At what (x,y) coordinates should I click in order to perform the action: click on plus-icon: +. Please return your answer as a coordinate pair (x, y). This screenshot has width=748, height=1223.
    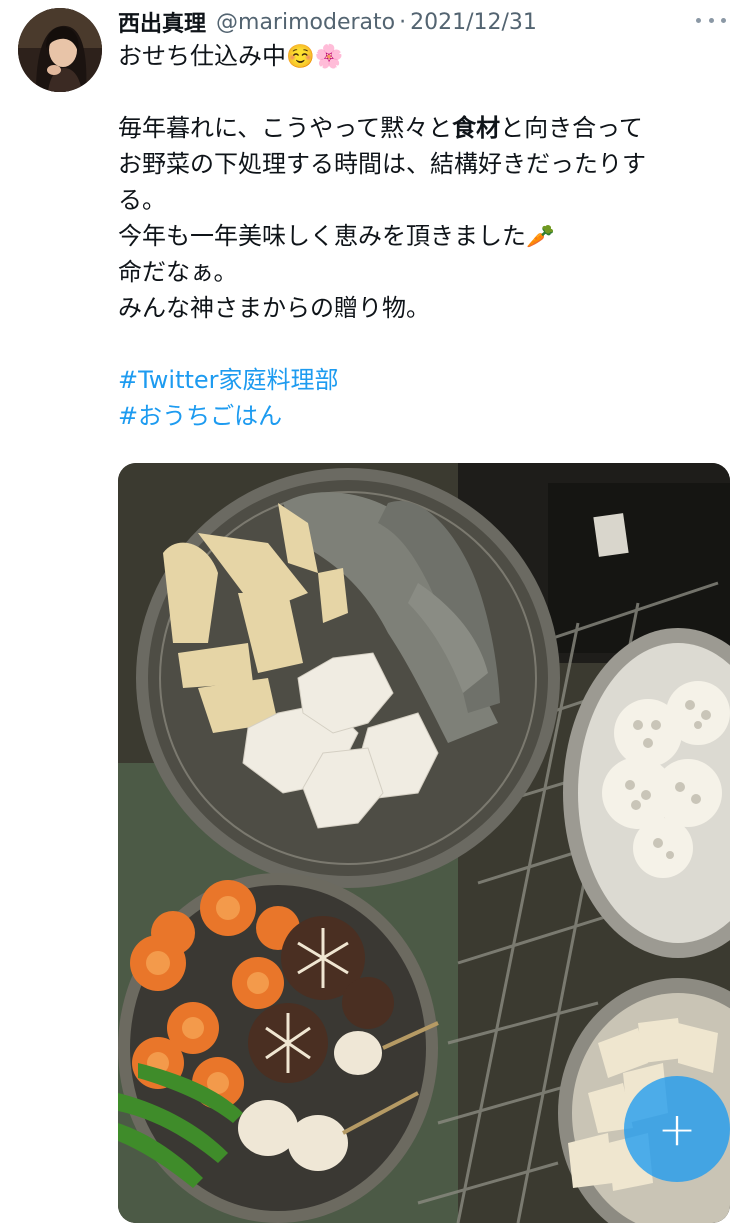
    Looking at the image, I should click on (677, 1129).